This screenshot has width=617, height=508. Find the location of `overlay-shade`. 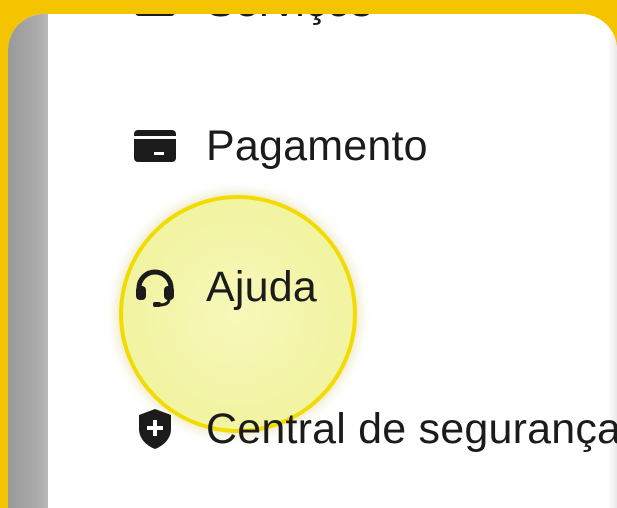

overlay-shade is located at coordinates (28, 261).